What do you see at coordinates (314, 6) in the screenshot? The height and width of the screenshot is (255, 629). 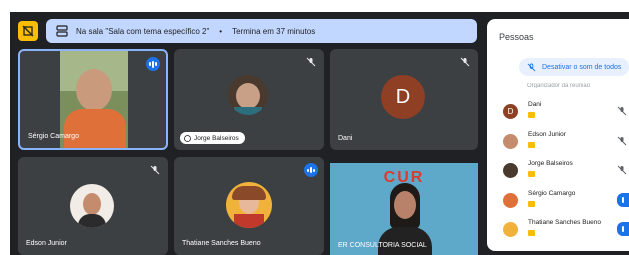 I see `window-top-edge` at bounding box center [314, 6].